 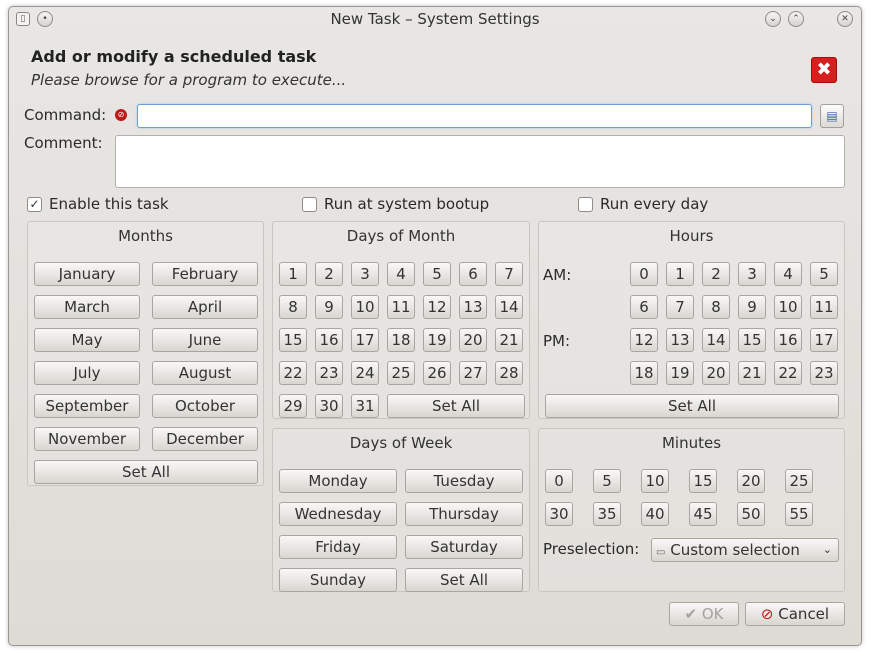 I want to click on month-button-march: March, so click(x=87, y=307).